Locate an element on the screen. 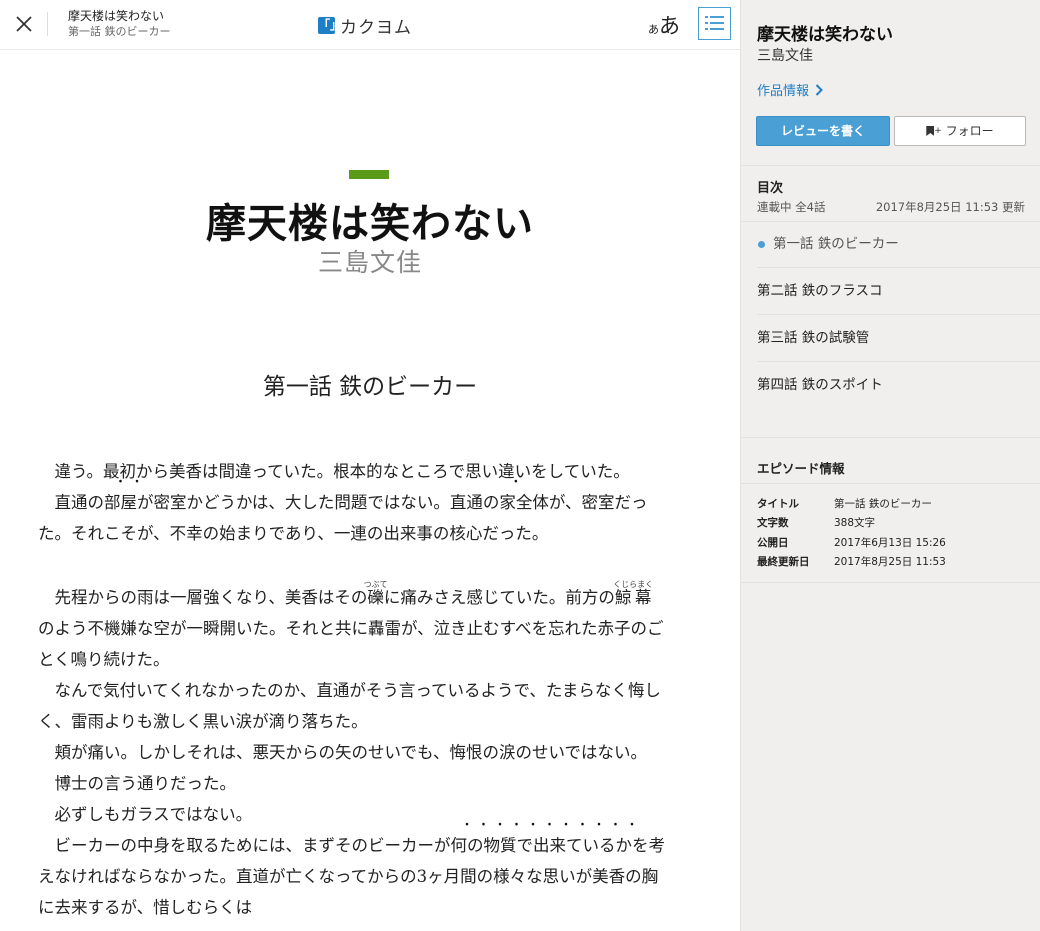 This screenshot has width=1040, height=931. emphasis-char: の is located at coordinates (475, 845).